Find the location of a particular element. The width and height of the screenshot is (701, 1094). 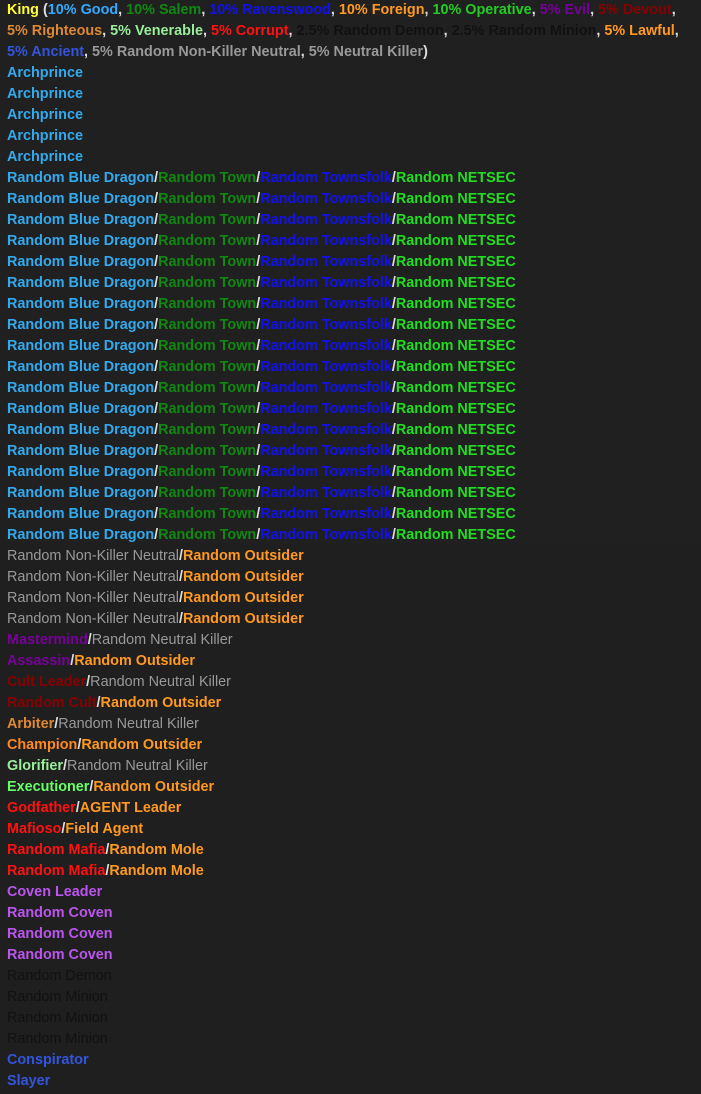

role-segment: 5% Ancient is located at coordinates (46, 52).